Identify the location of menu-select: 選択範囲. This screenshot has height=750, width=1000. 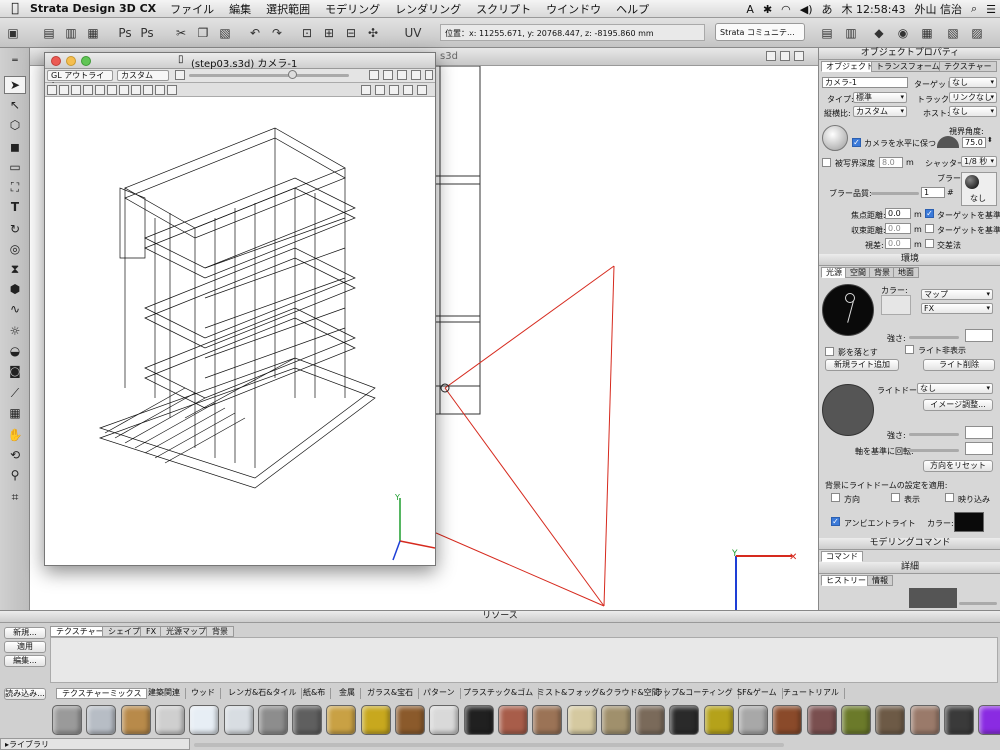
(288, 9).